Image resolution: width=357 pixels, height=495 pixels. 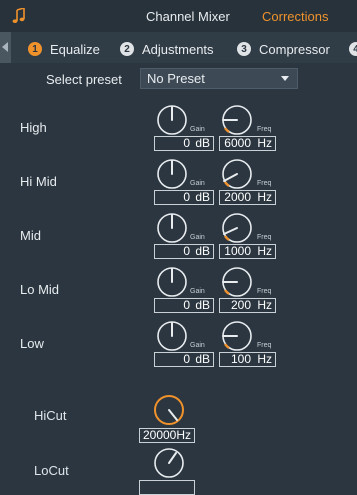 I want to click on step-number-badge: 3, so click(x=244, y=49).